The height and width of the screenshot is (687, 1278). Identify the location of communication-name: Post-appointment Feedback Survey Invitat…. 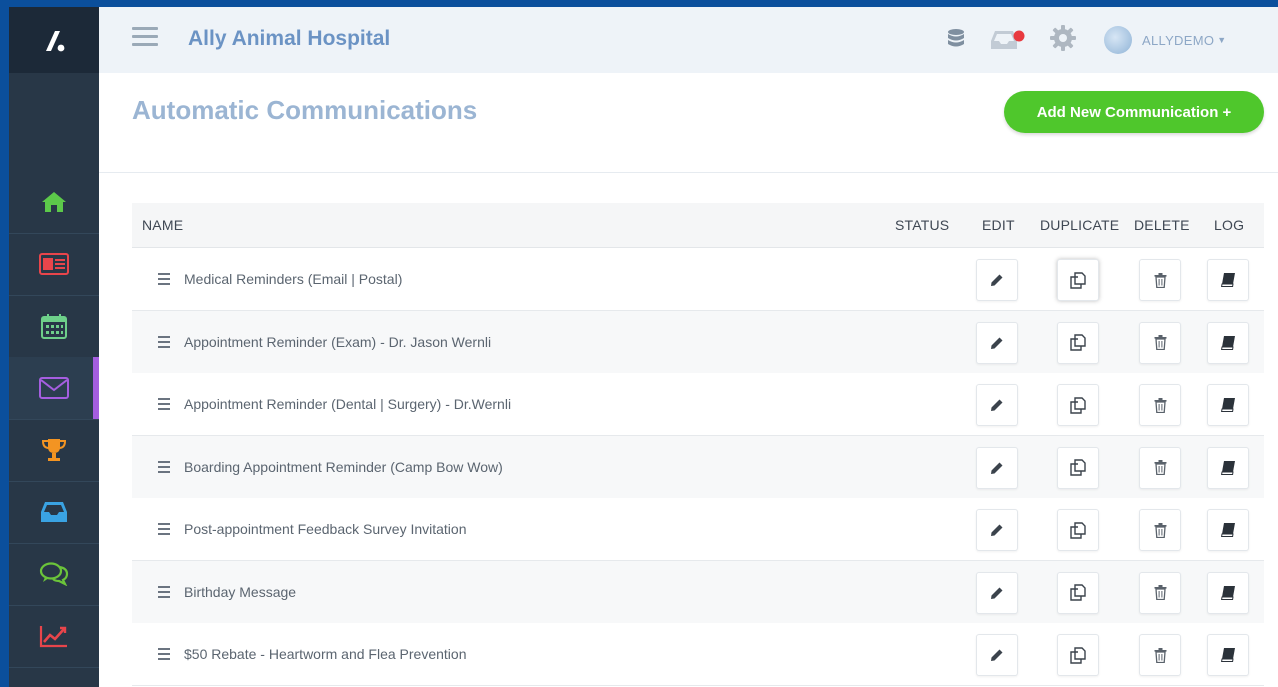
(325, 529).